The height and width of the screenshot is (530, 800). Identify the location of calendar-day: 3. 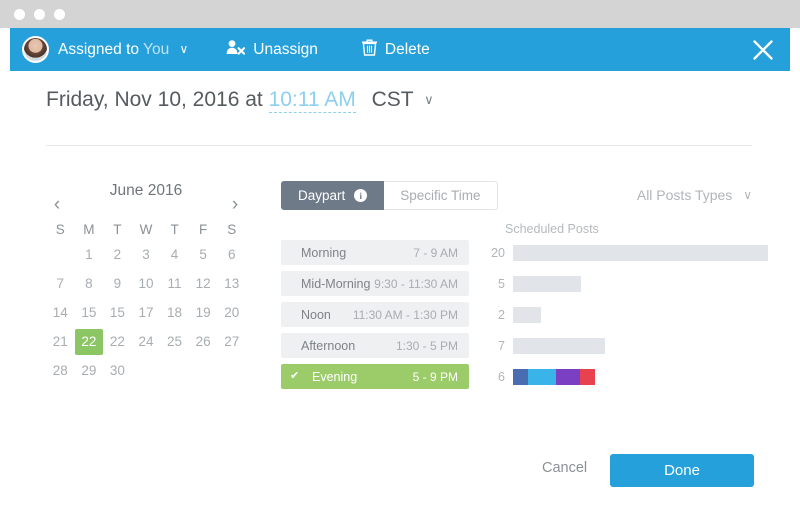
(146, 255).